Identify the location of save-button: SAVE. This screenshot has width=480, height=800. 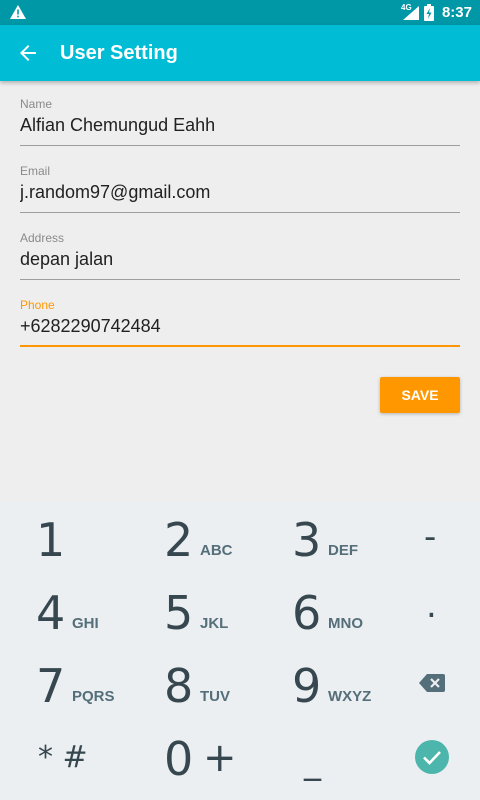
(420, 395).